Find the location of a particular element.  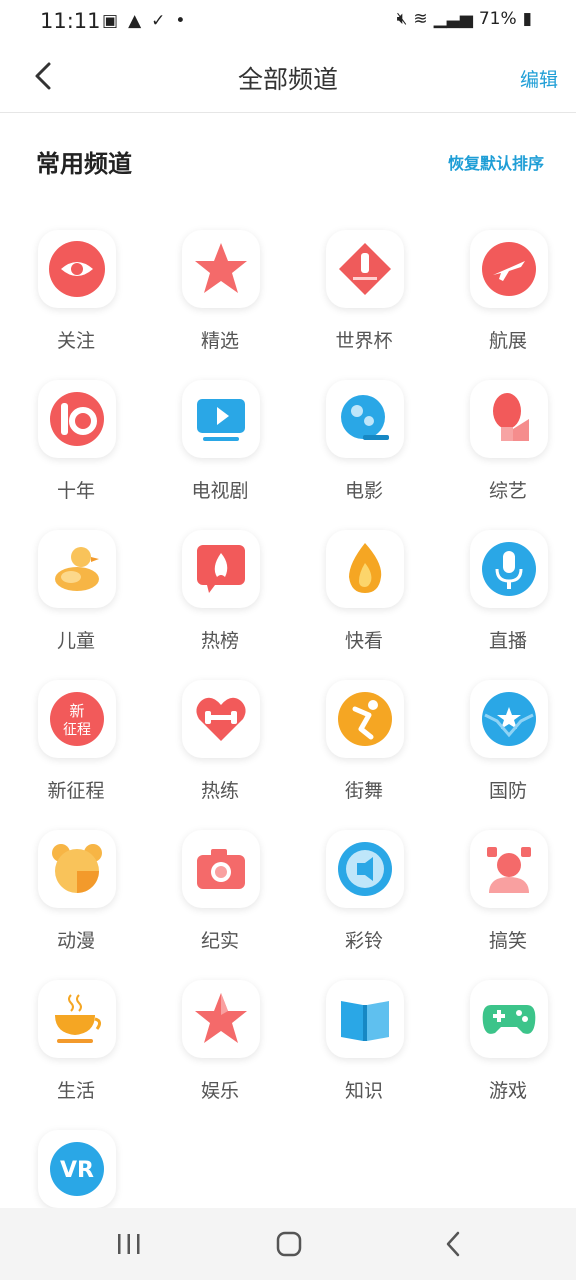

channel-label: 快看 is located at coordinates (363, 641).